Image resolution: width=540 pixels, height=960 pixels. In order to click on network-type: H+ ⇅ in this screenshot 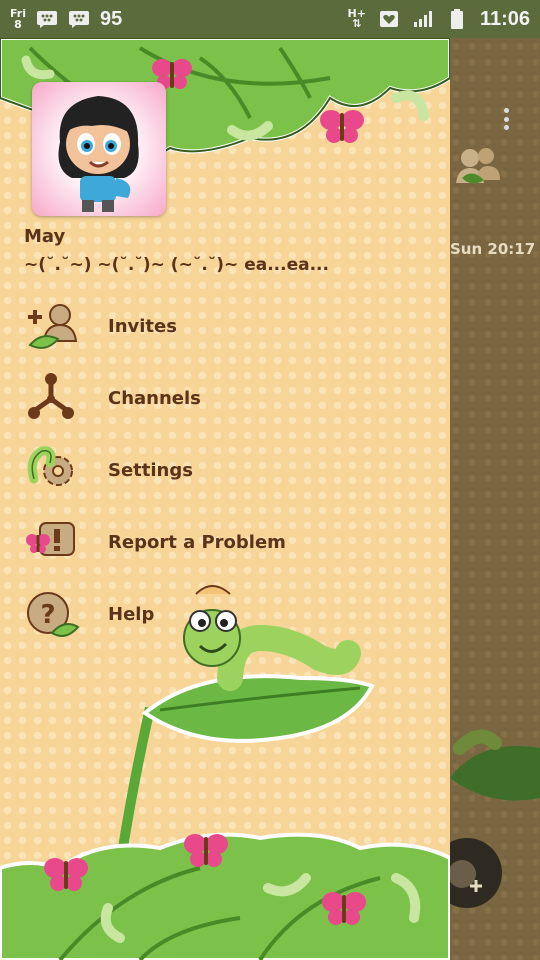, I will do `click(356, 18)`.